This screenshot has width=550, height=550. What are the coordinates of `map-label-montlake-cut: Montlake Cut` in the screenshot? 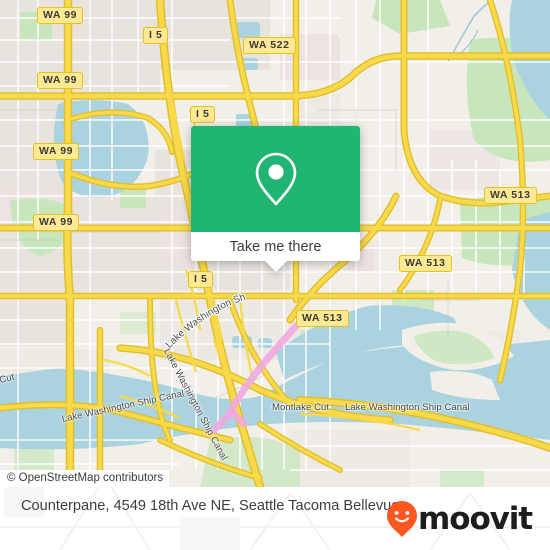 It's located at (301, 407).